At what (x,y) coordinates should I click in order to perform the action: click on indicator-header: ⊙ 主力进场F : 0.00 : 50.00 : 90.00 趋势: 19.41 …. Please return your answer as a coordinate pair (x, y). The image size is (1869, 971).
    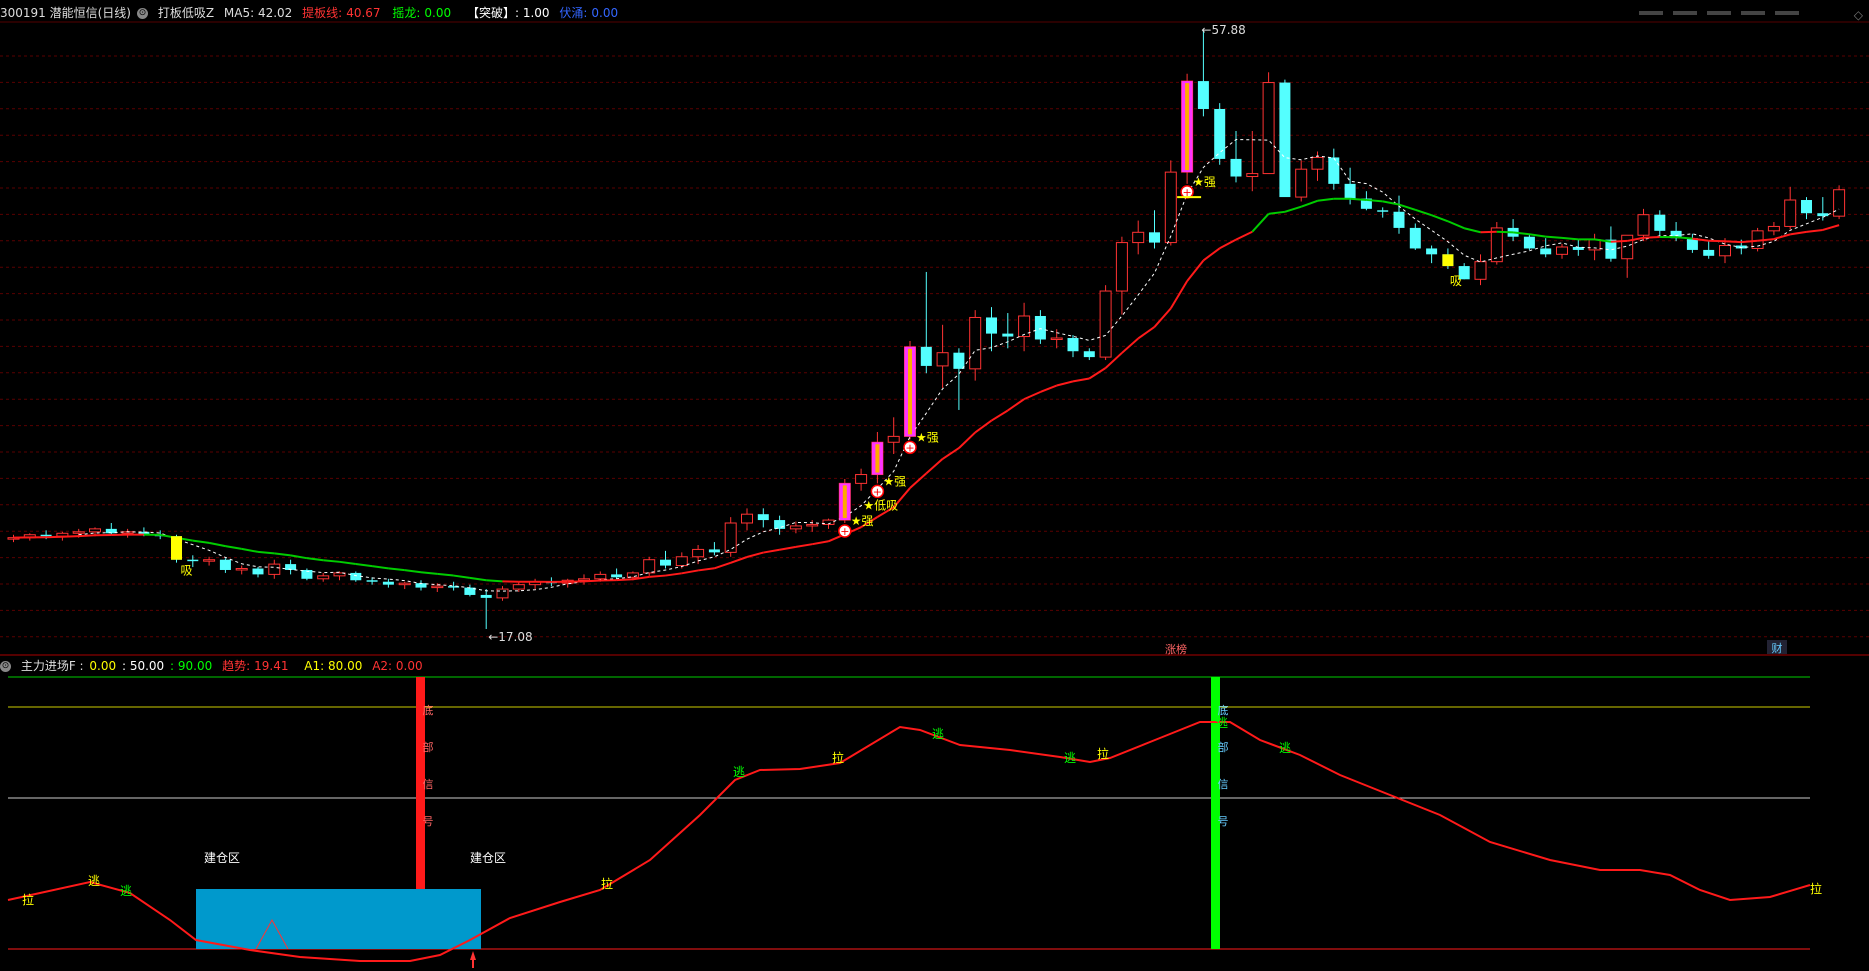
    Looking at the image, I should click on (214, 666).